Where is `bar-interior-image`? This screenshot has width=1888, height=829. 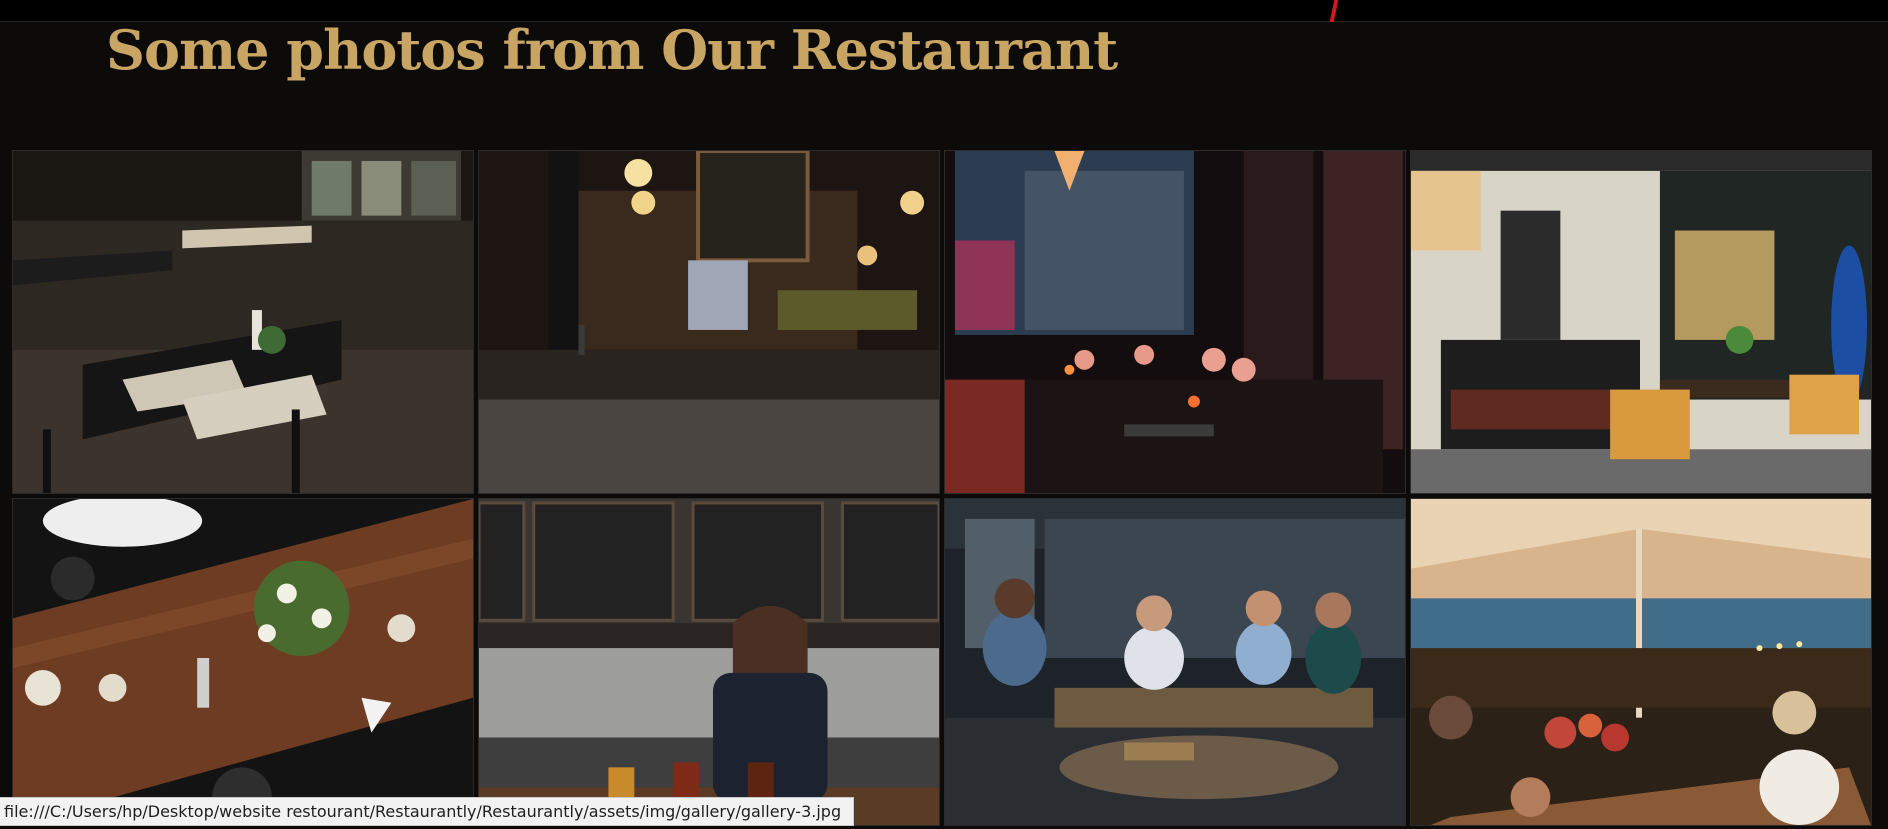 bar-interior-image is located at coordinates (709, 322).